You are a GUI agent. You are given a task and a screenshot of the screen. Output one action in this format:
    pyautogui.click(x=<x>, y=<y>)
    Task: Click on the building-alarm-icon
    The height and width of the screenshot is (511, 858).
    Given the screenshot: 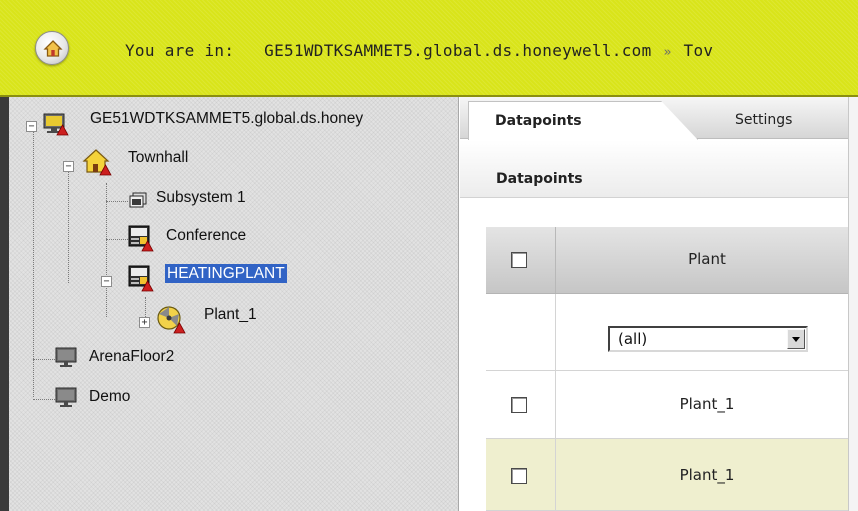 What is the action you would take?
    pyautogui.click(x=97, y=162)
    